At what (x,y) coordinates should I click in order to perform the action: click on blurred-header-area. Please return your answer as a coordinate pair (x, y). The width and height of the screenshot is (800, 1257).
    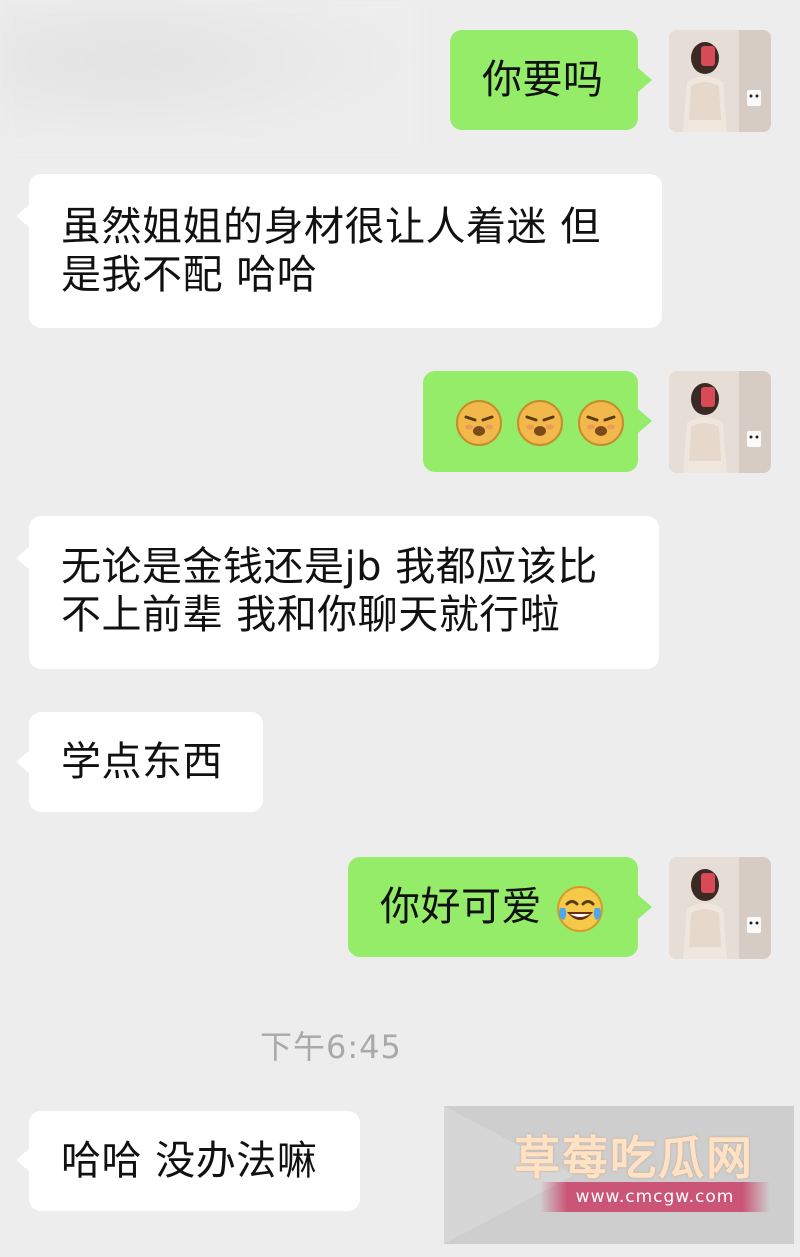
    Looking at the image, I should click on (210, 75).